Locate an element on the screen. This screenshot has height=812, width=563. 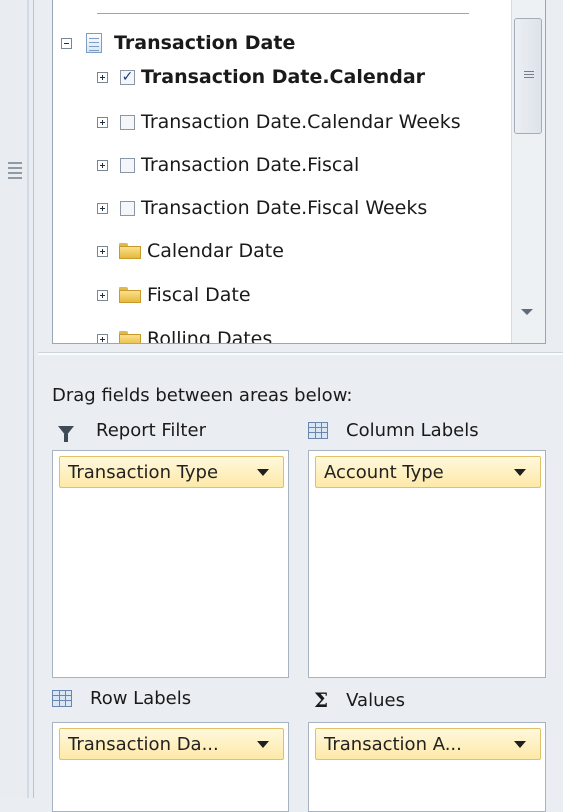
tree-item-fiscal-weeks: Transaction Date.Fiscal Weeks is located at coordinates (262, 208).